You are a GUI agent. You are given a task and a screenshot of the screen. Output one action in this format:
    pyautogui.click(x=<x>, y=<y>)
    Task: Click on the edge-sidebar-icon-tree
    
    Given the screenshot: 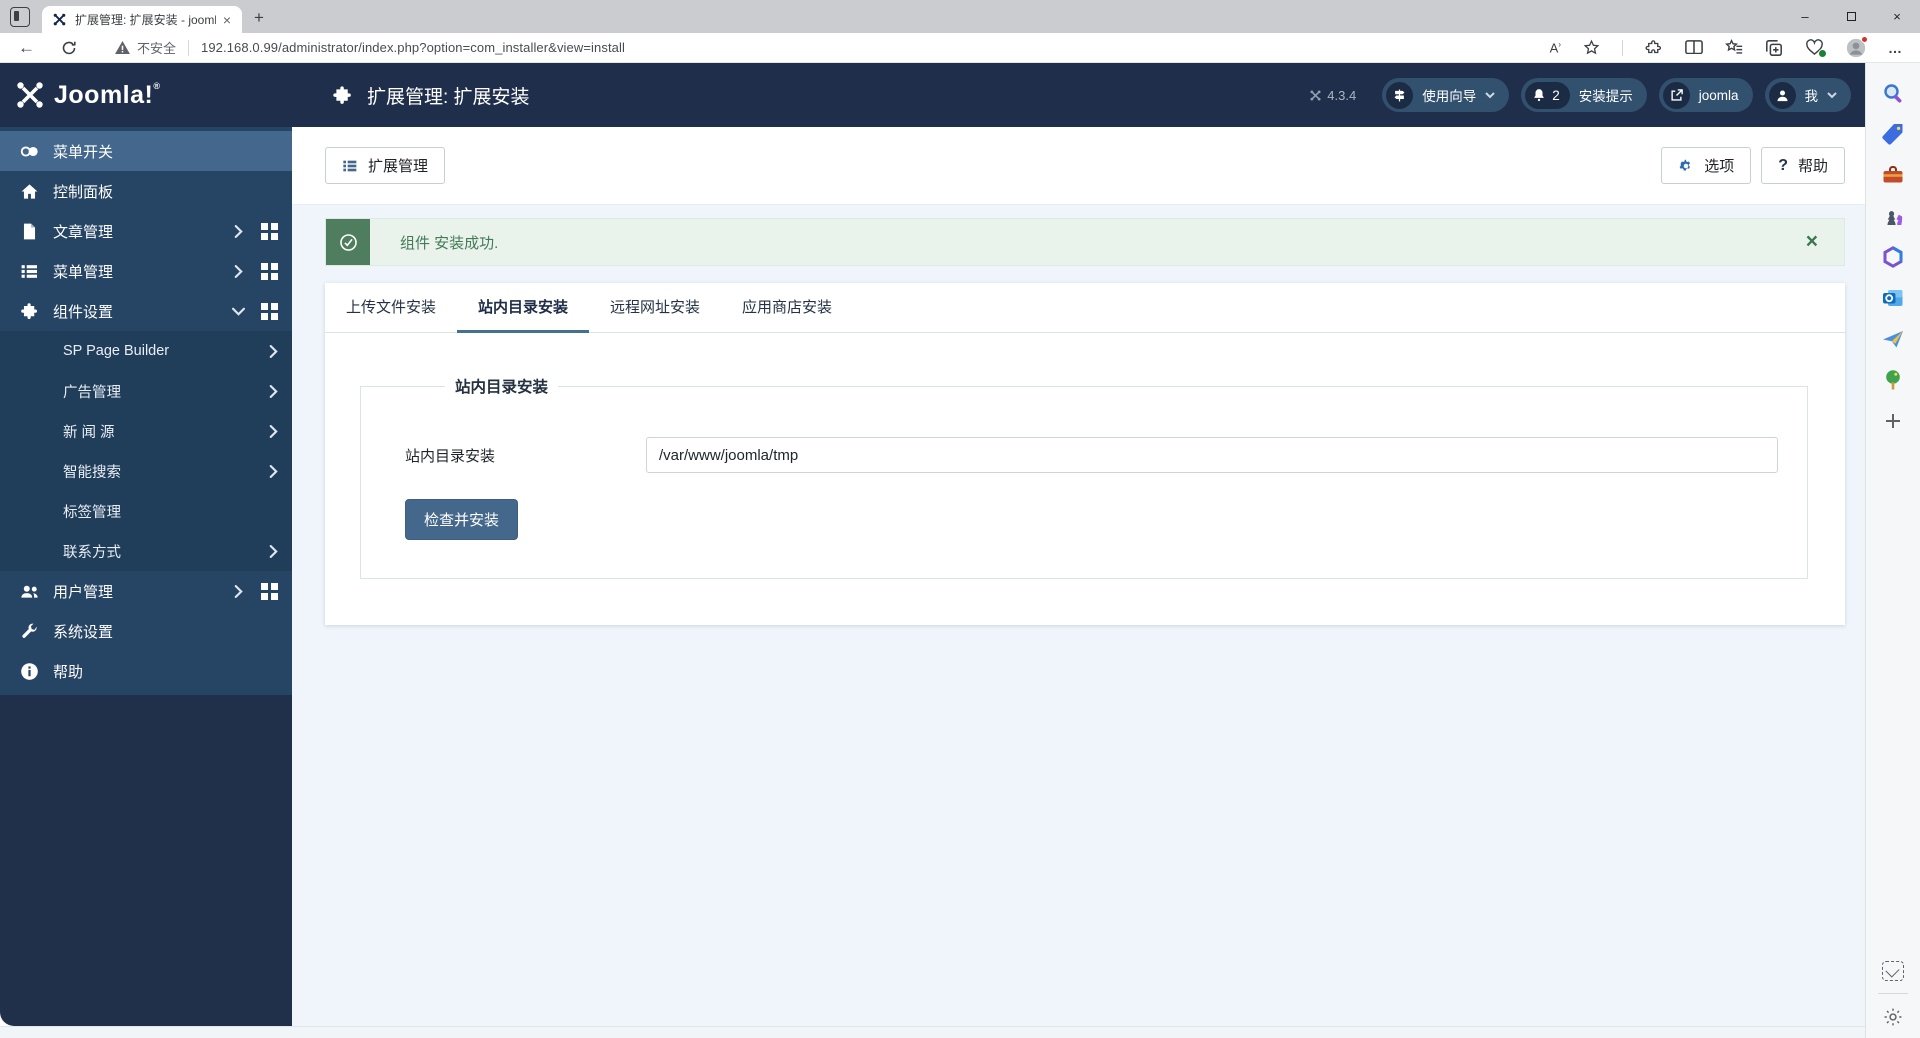 What is the action you would take?
    pyautogui.click(x=1893, y=380)
    